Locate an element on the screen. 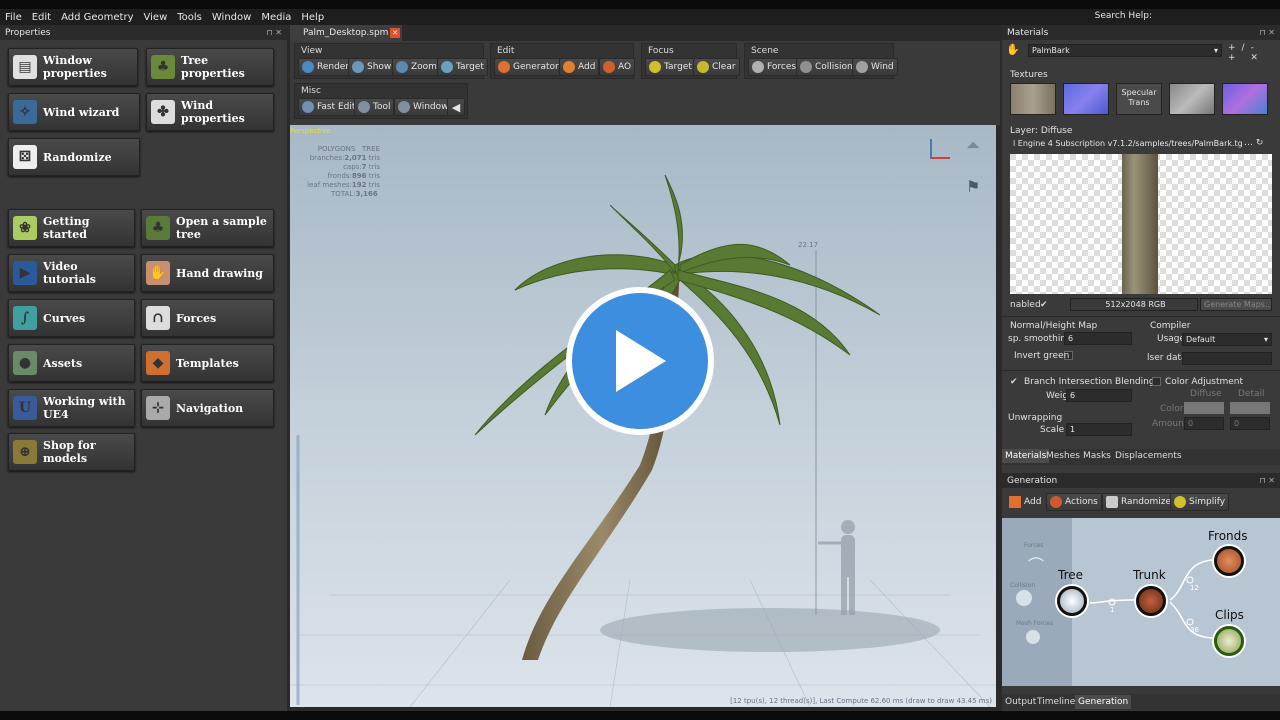 Image resolution: width=1280 pixels, height=720 pixels. invert-green-label: Invert green is located at coordinates (1042, 356).